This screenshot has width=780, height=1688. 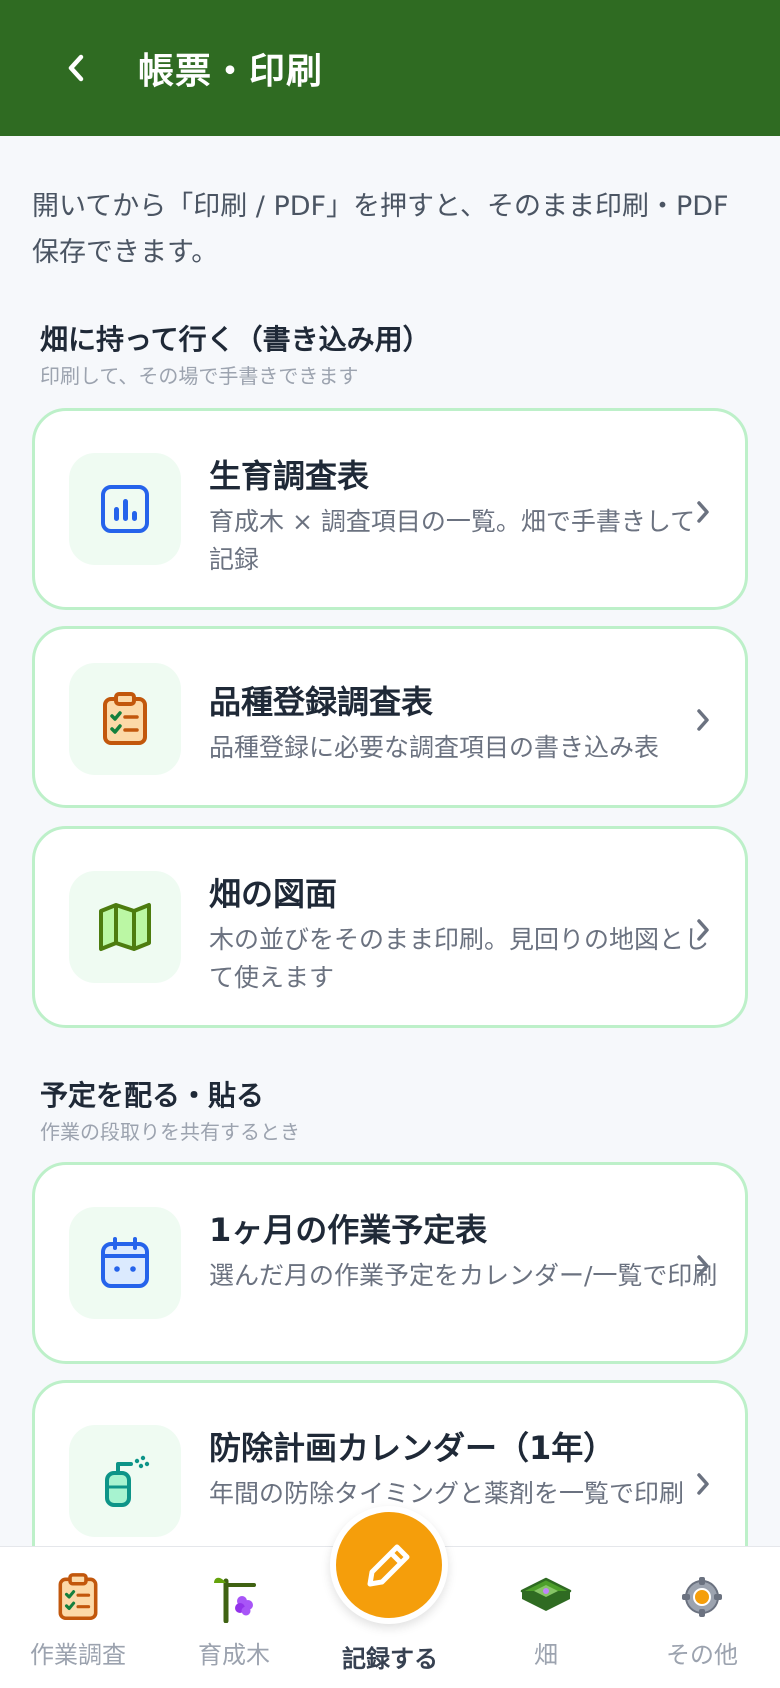 What do you see at coordinates (412, 1448) in the screenshot?
I see `card-title: 防除計画カレンダー（1年）` at bounding box center [412, 1448].